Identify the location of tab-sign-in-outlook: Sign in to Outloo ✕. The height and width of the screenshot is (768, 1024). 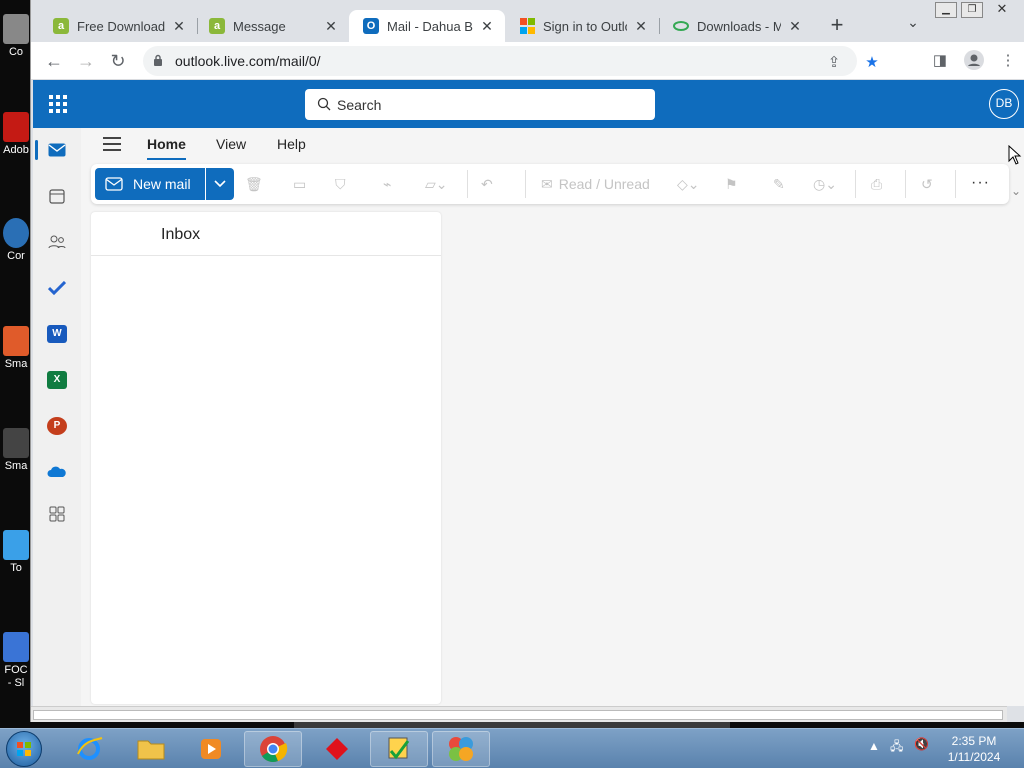
(582, 26).